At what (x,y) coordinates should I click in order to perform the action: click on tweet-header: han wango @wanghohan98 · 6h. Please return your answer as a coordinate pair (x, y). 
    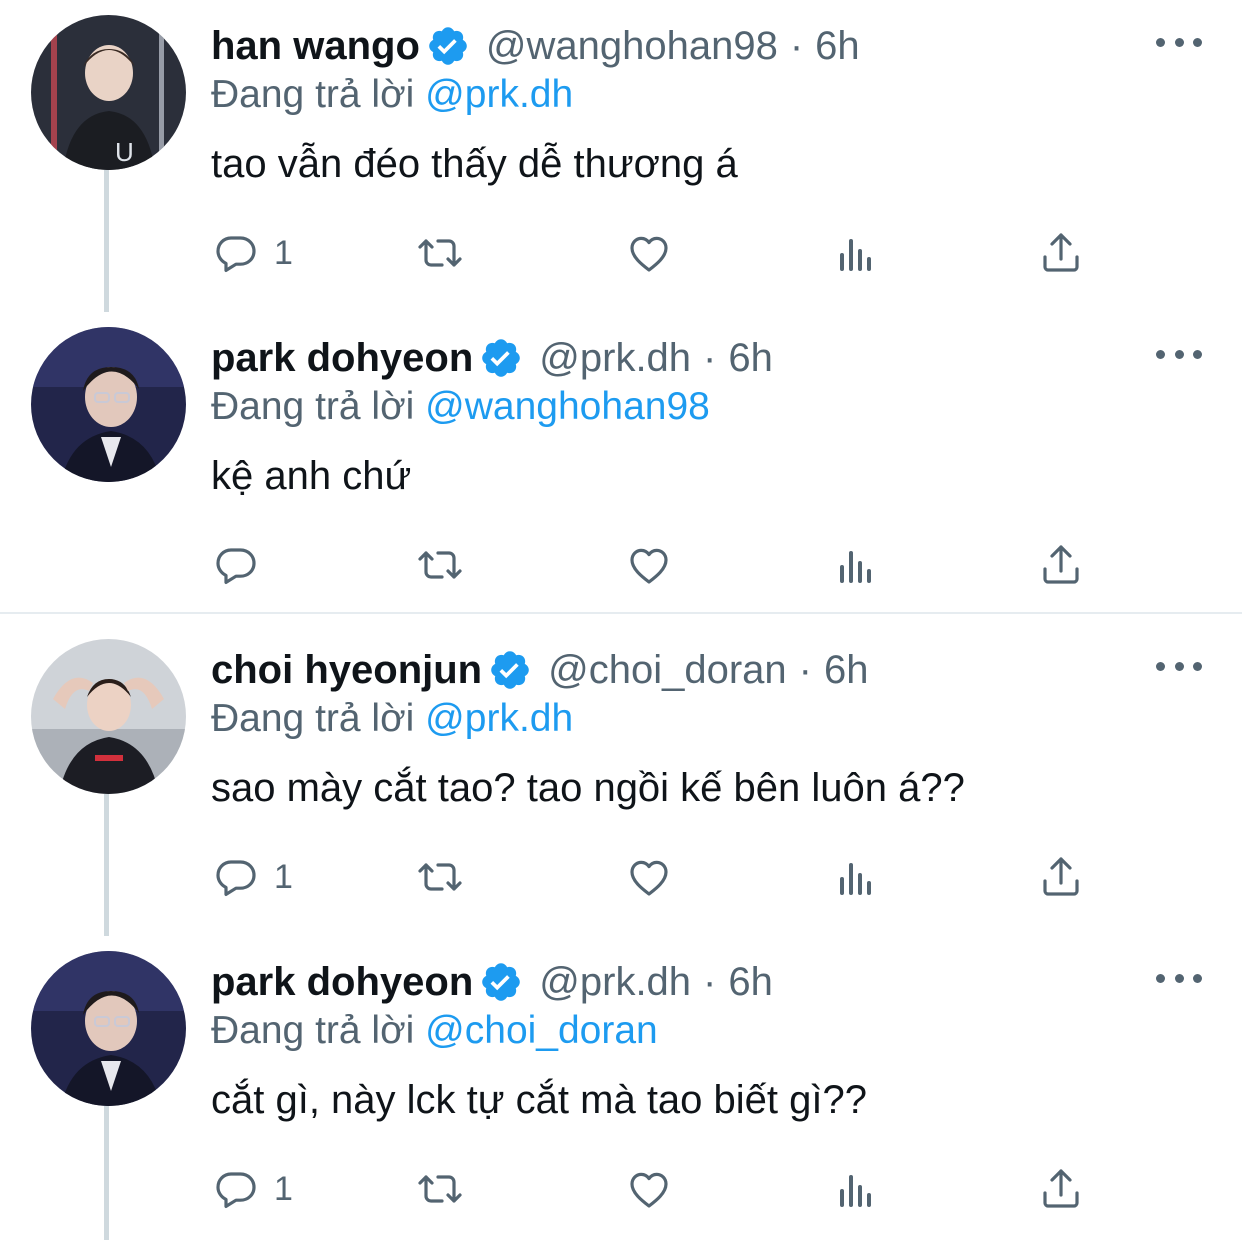
    Looking at the image, I should click on (535, 46).